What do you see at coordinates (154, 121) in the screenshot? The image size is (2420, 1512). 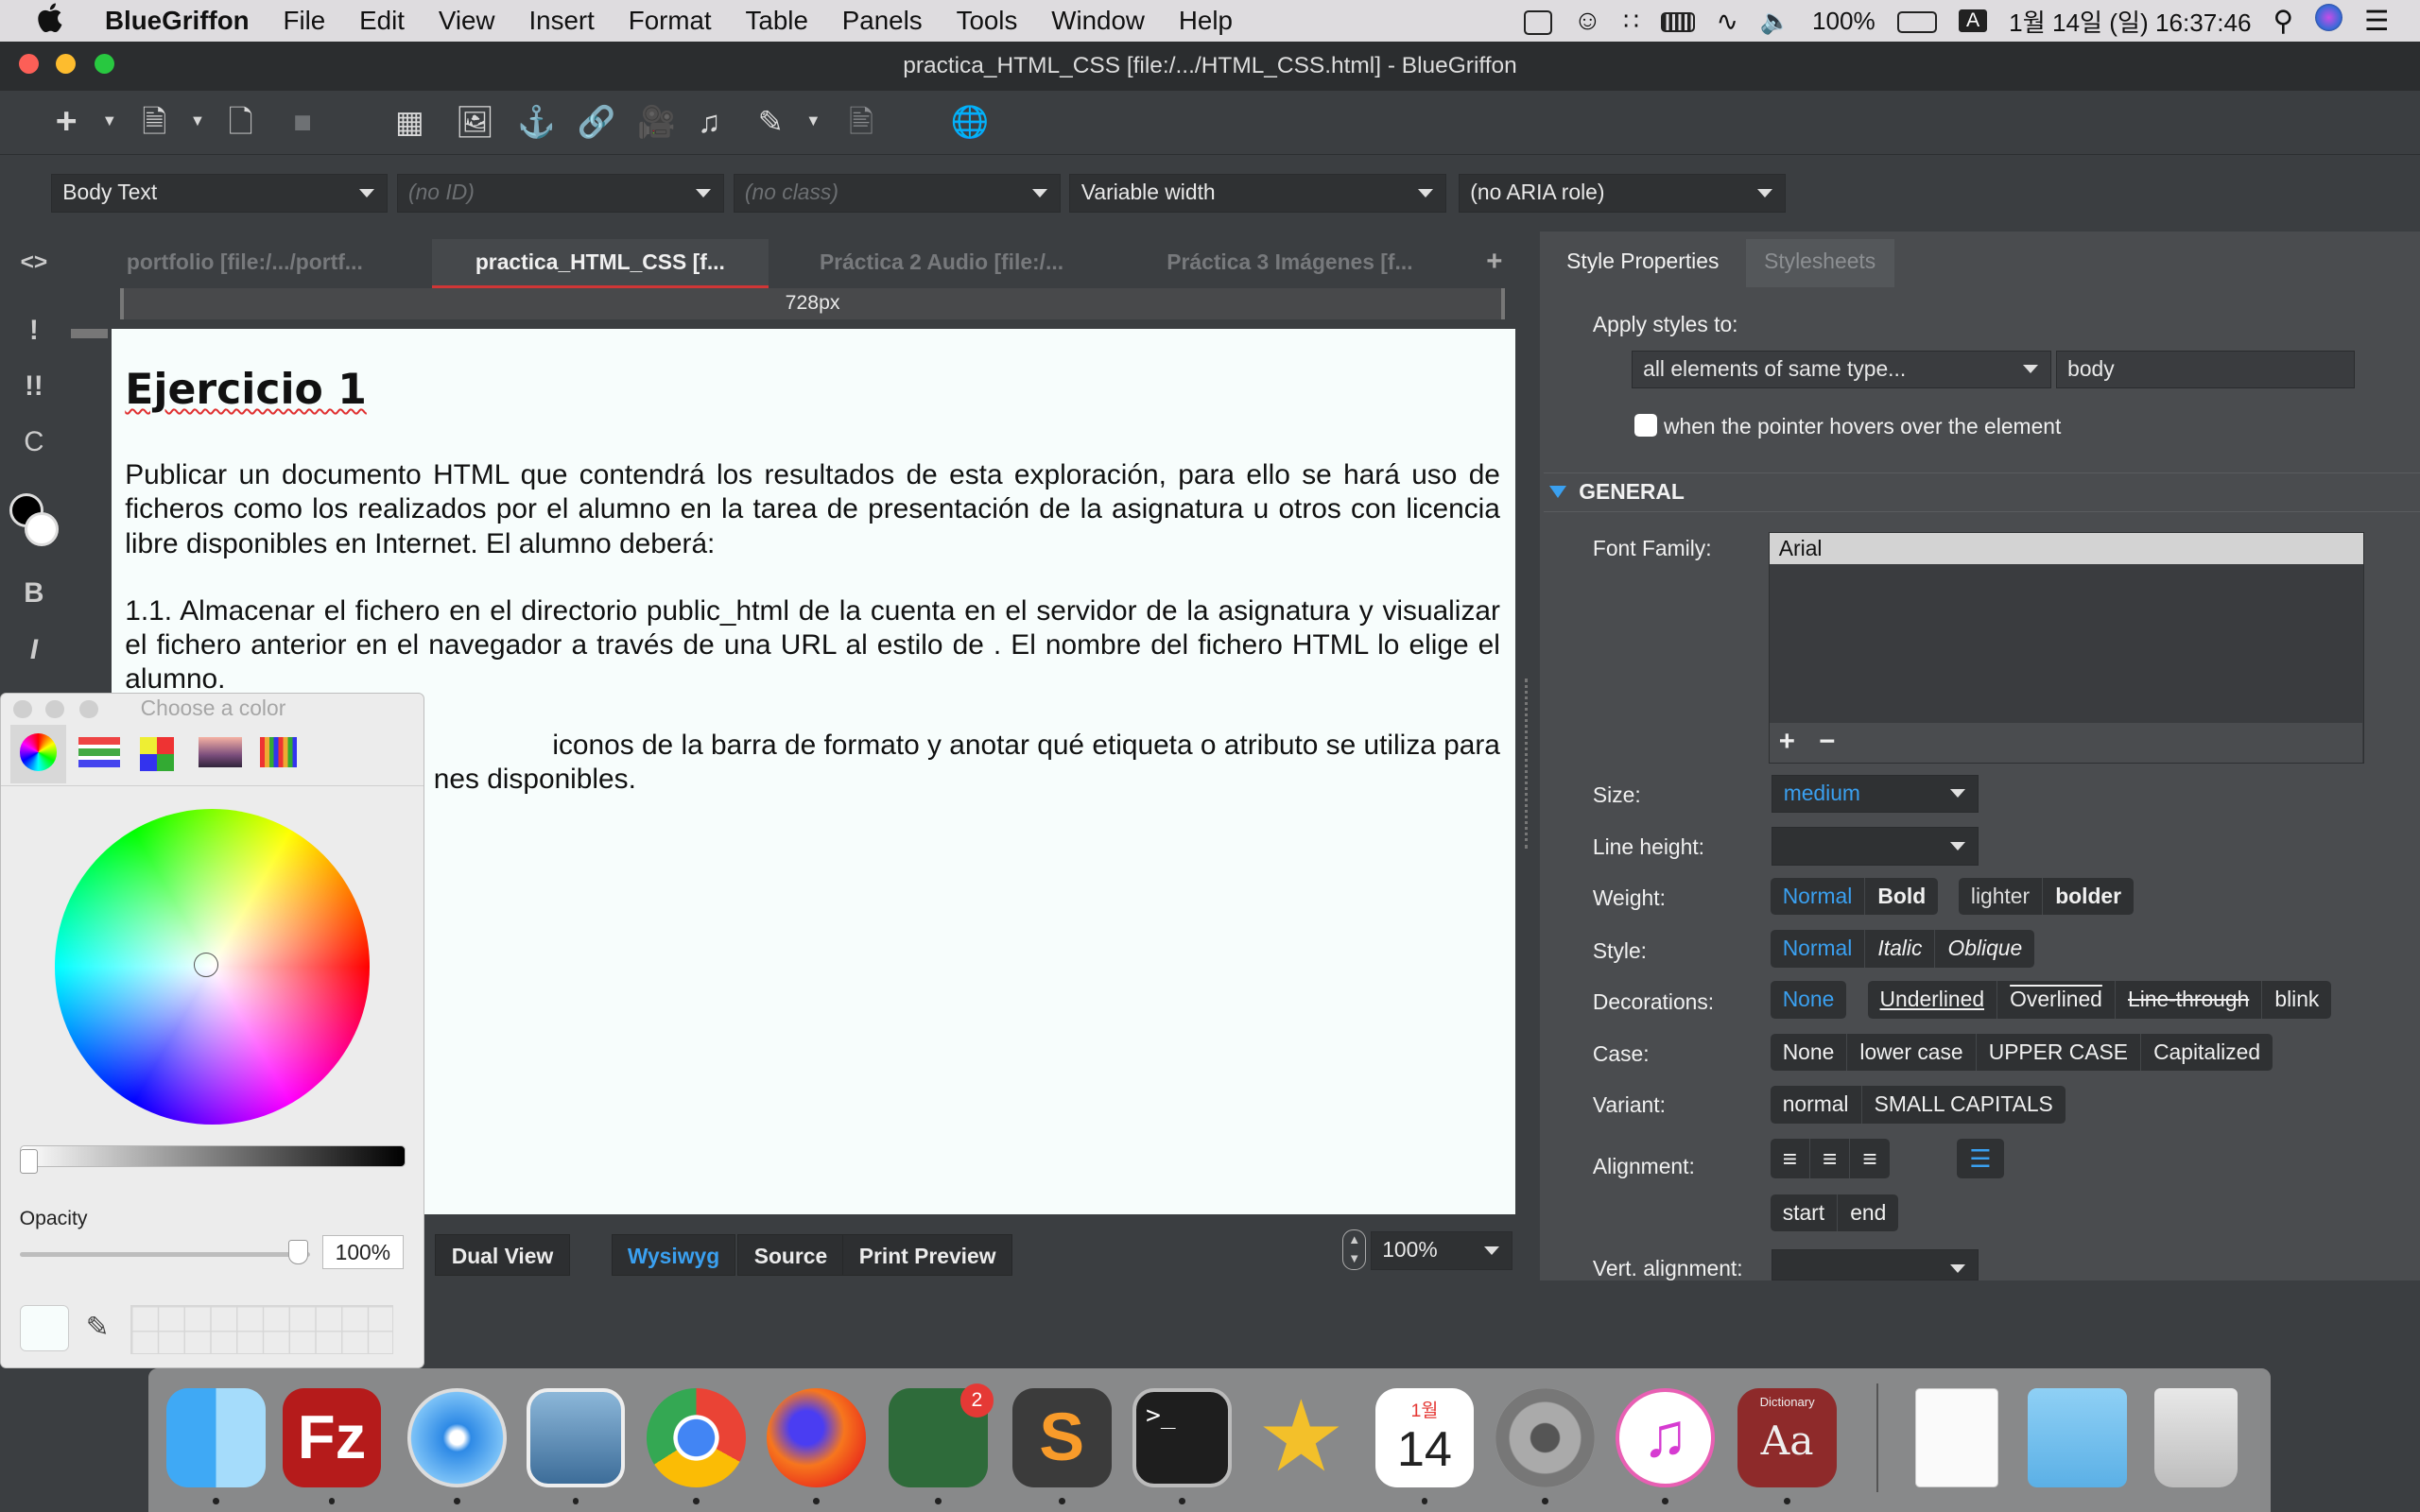 I see `open-icon: 🗎` at bounding box center [154, 121].